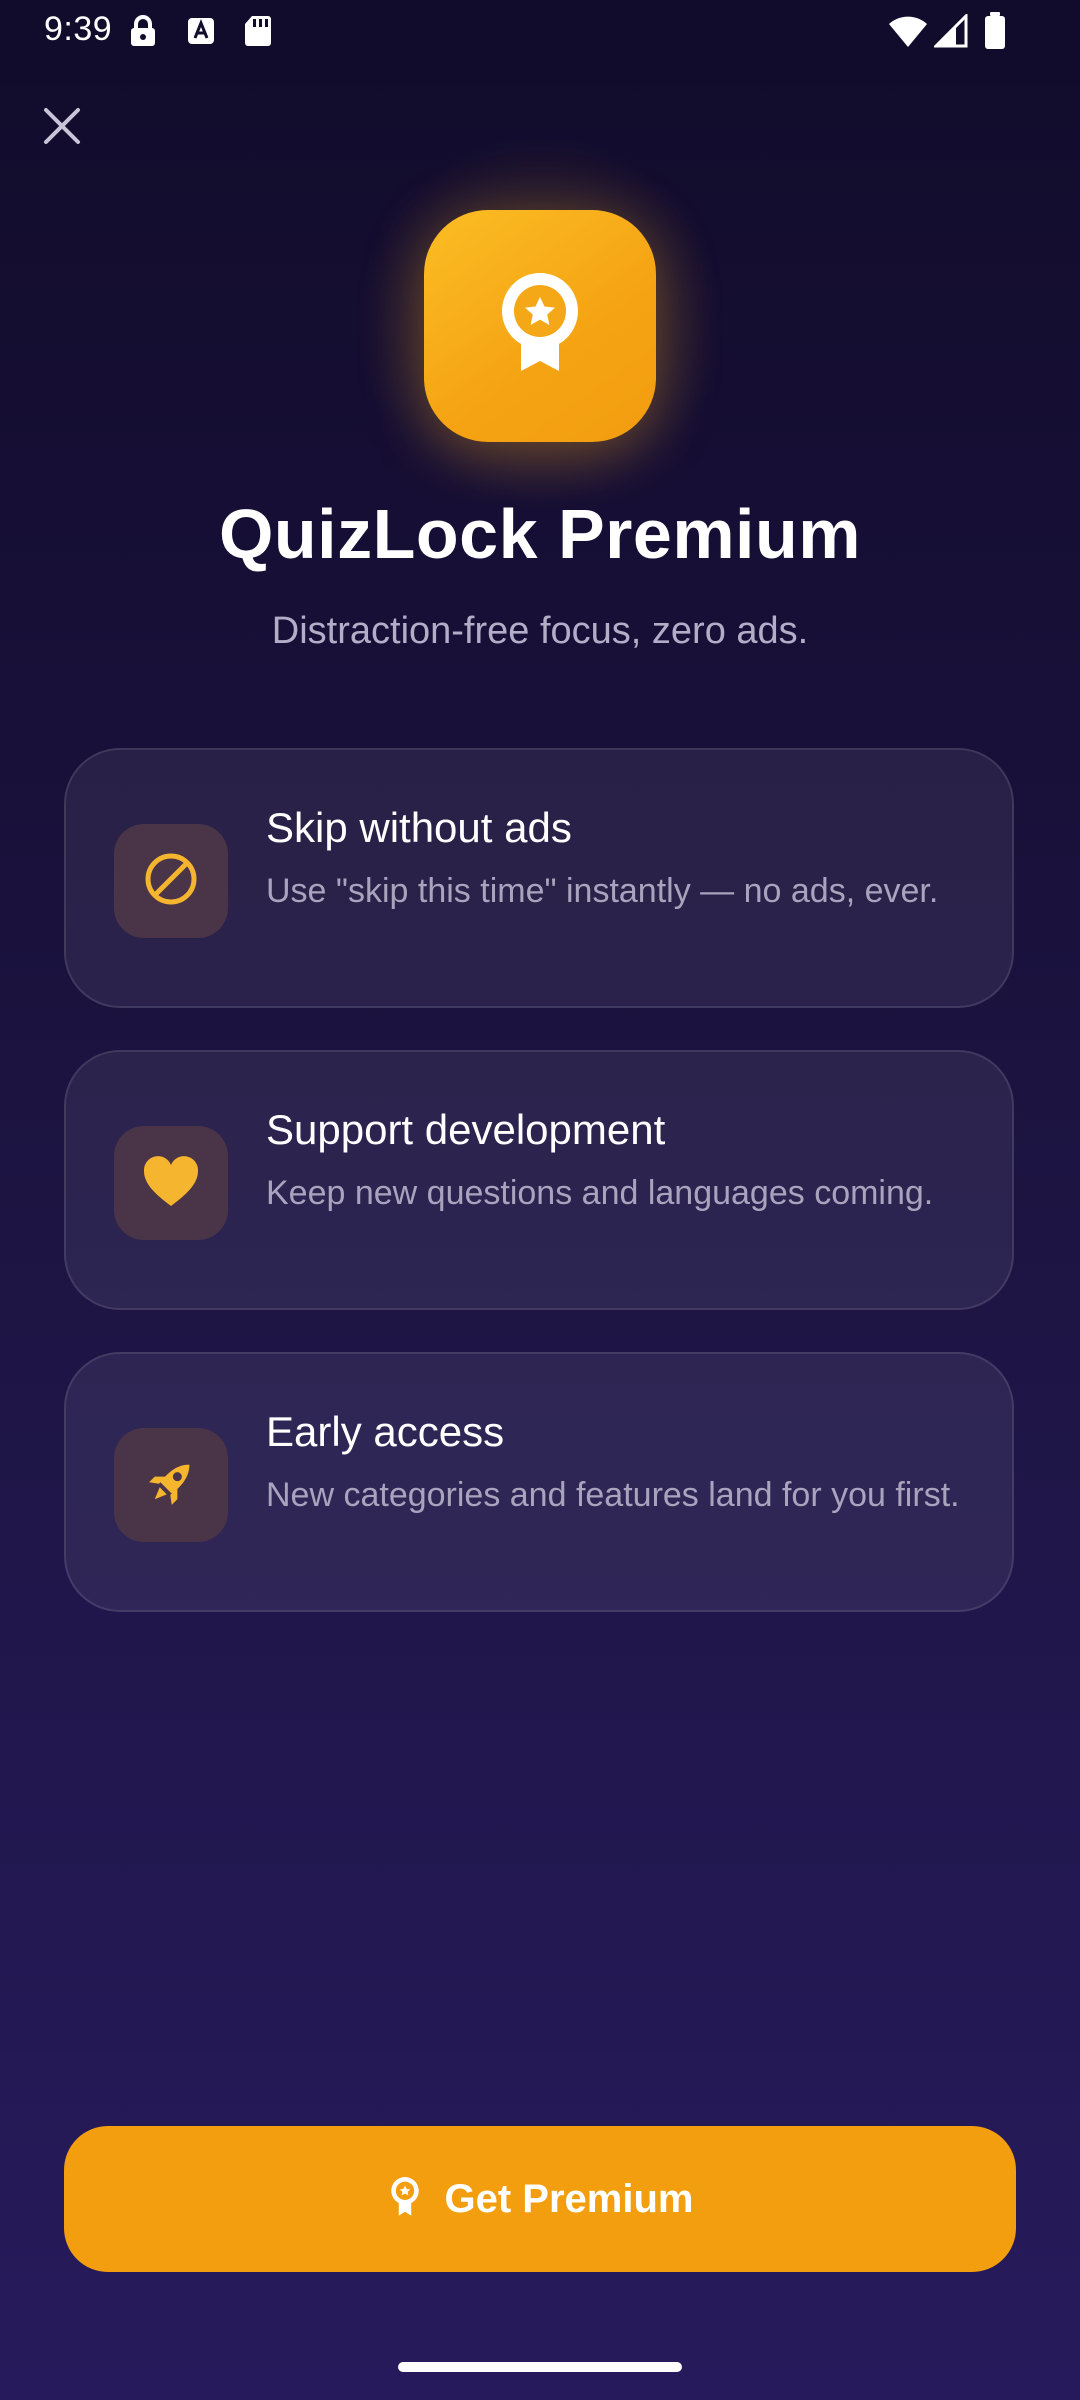  Describe the element at coordinates (540, 631) in the screenshot. I see `page-subtitle: Distraction-free focus, zero ads.` at that location.